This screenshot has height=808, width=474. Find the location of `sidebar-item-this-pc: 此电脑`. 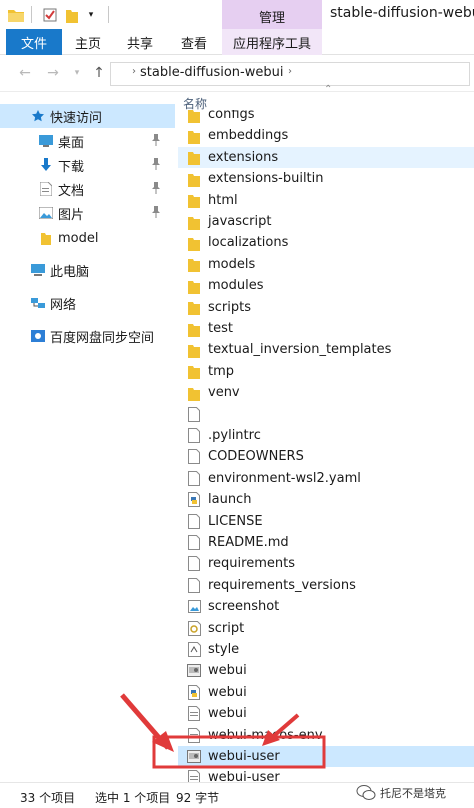

sidebar-item-this-pc: 此电脑 is located at coordinates (87, 270).